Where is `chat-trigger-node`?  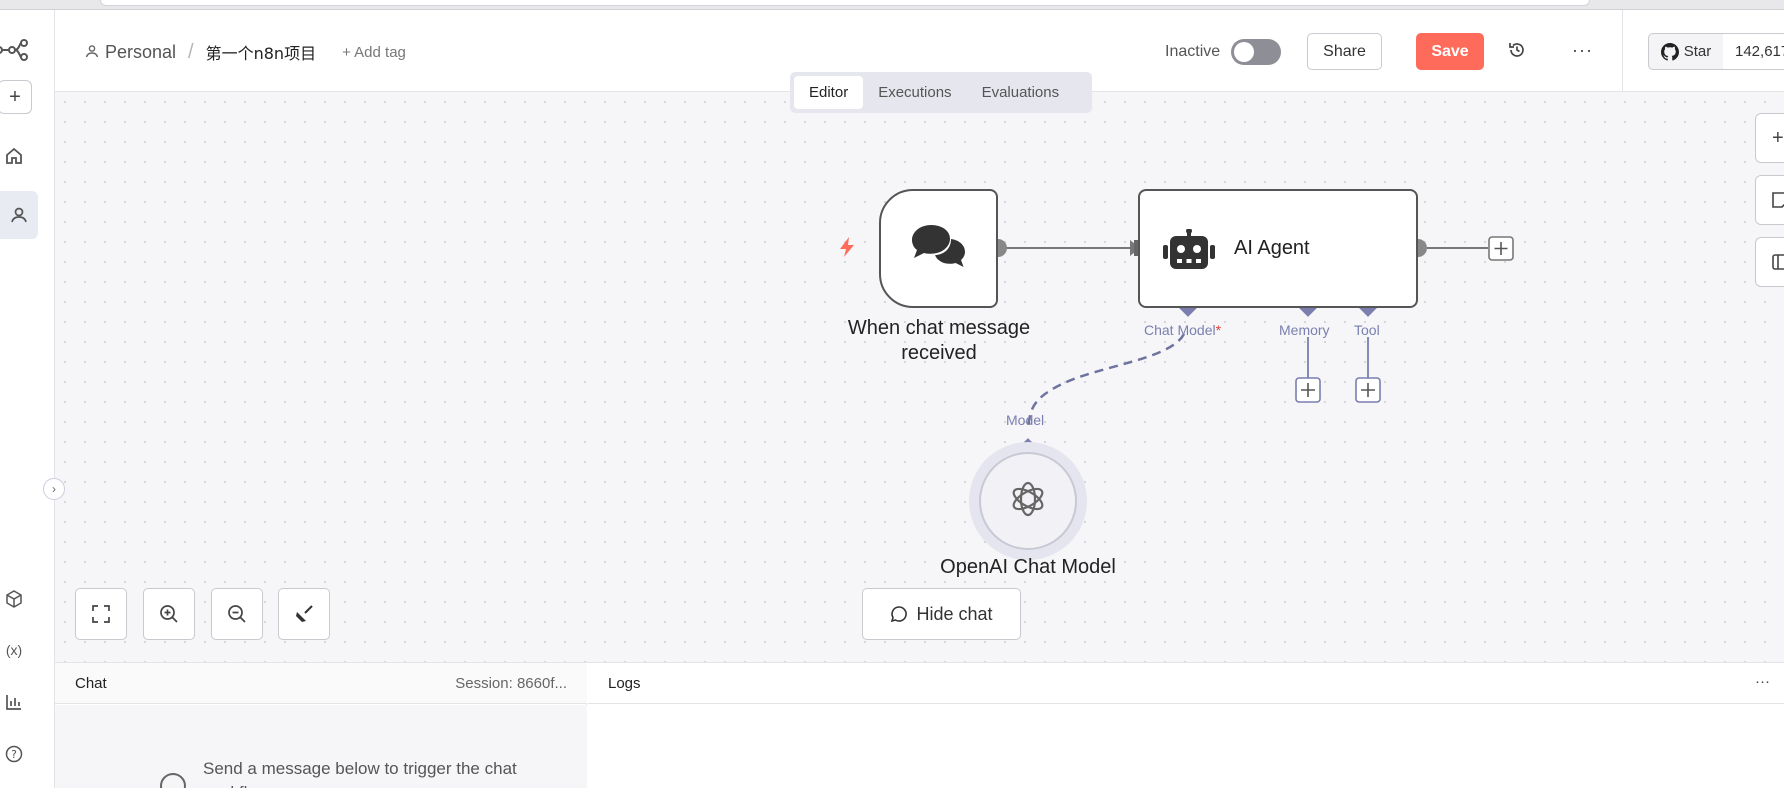 chat-trigger-node is located at coordinates (938, 248).